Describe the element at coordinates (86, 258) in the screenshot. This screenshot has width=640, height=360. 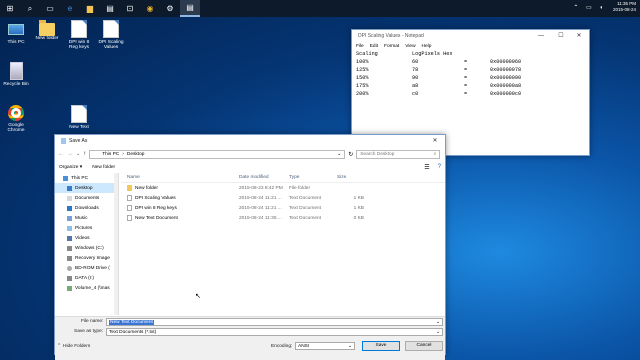
I see `tree-item-recovery: Recovery Image` at that location.